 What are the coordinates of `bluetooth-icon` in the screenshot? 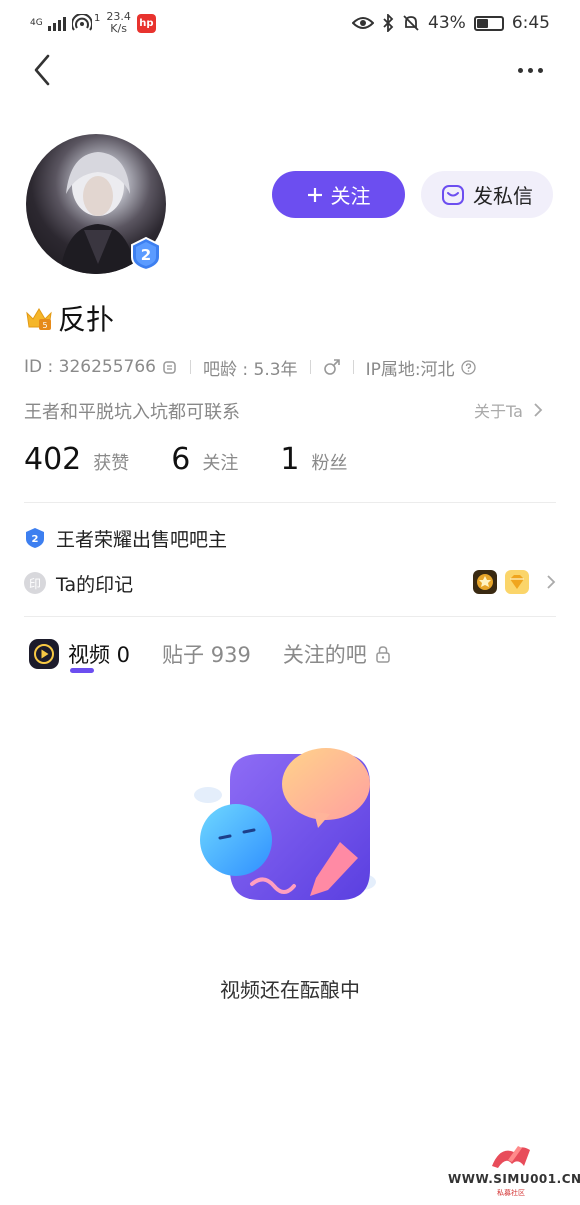 It's located at (388, 23).